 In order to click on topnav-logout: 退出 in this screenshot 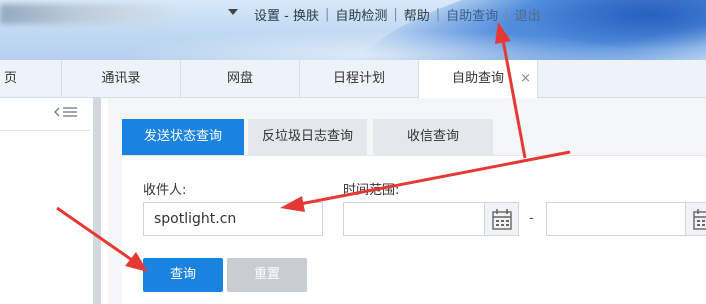, I will do `click(528, 14)`.